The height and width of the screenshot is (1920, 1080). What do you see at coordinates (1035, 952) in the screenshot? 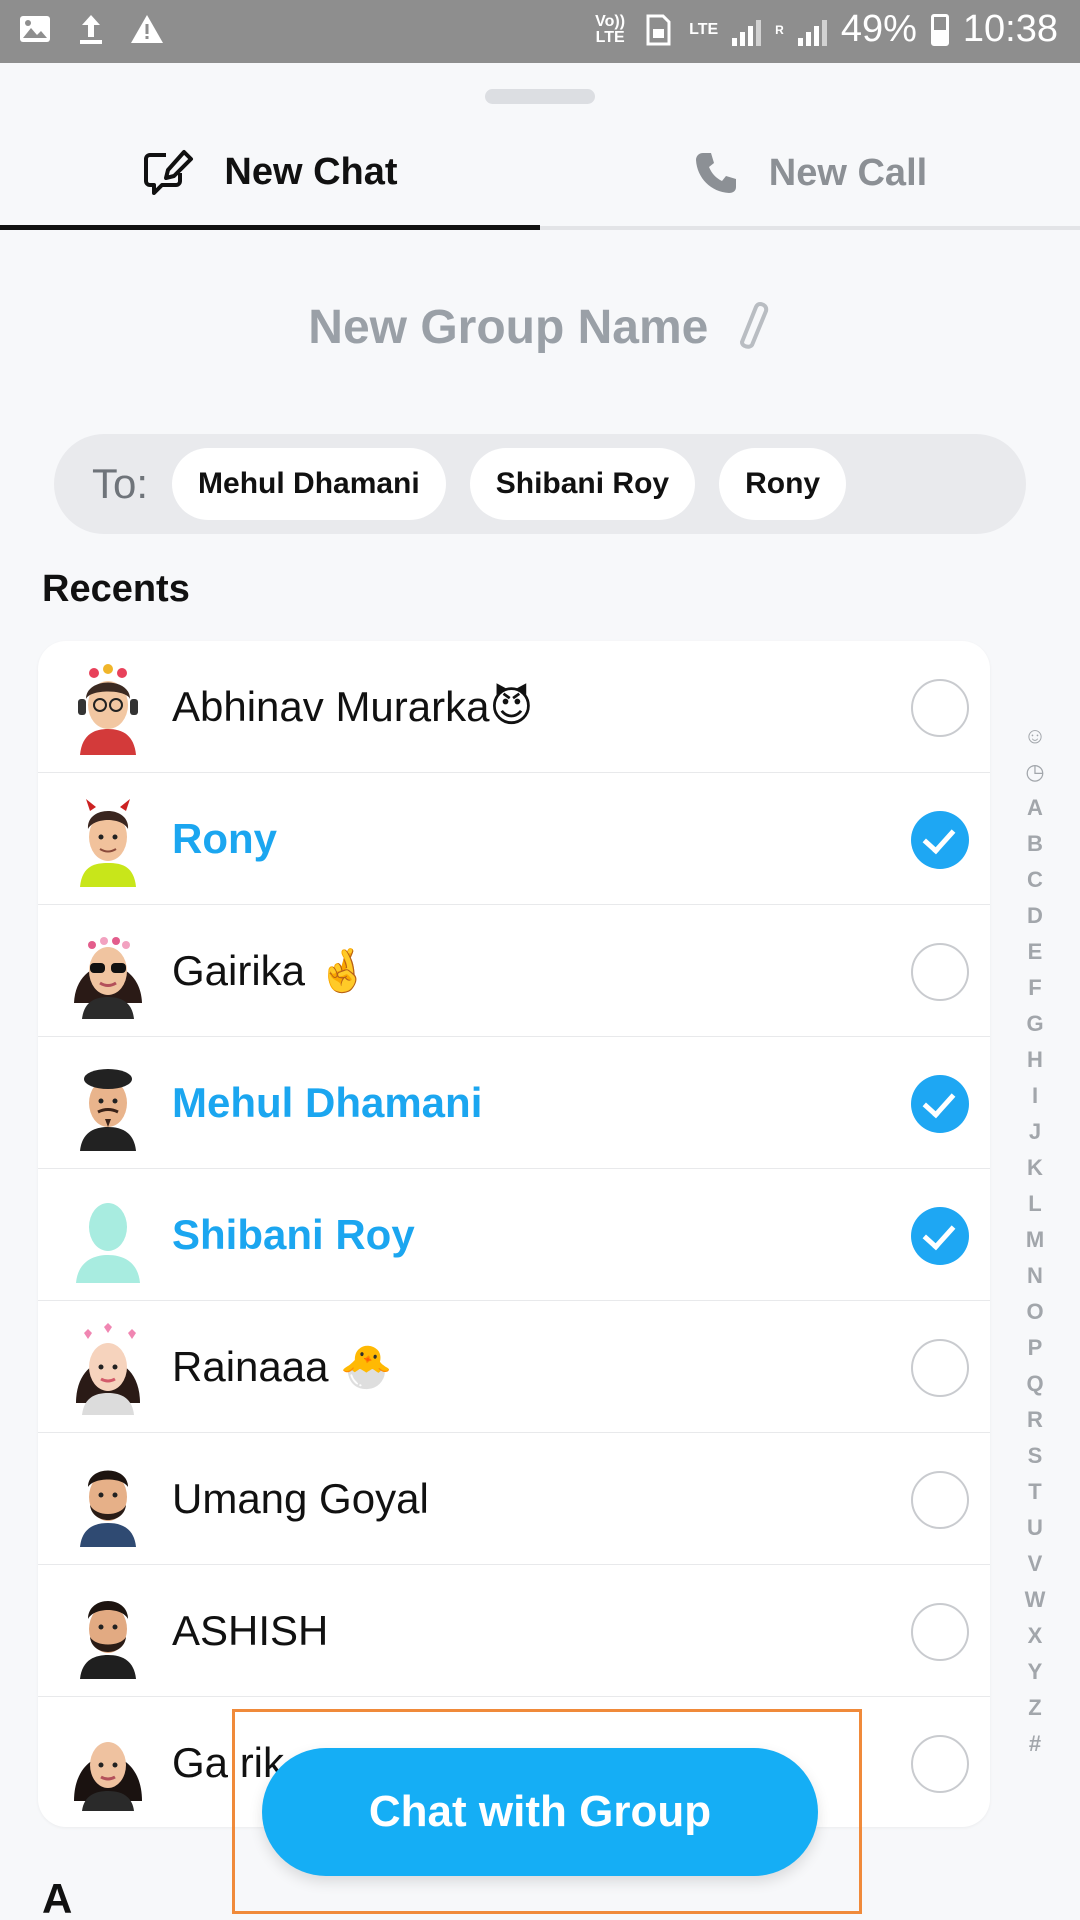
I see `index-letter: E` at bounding box center [1035, 952].